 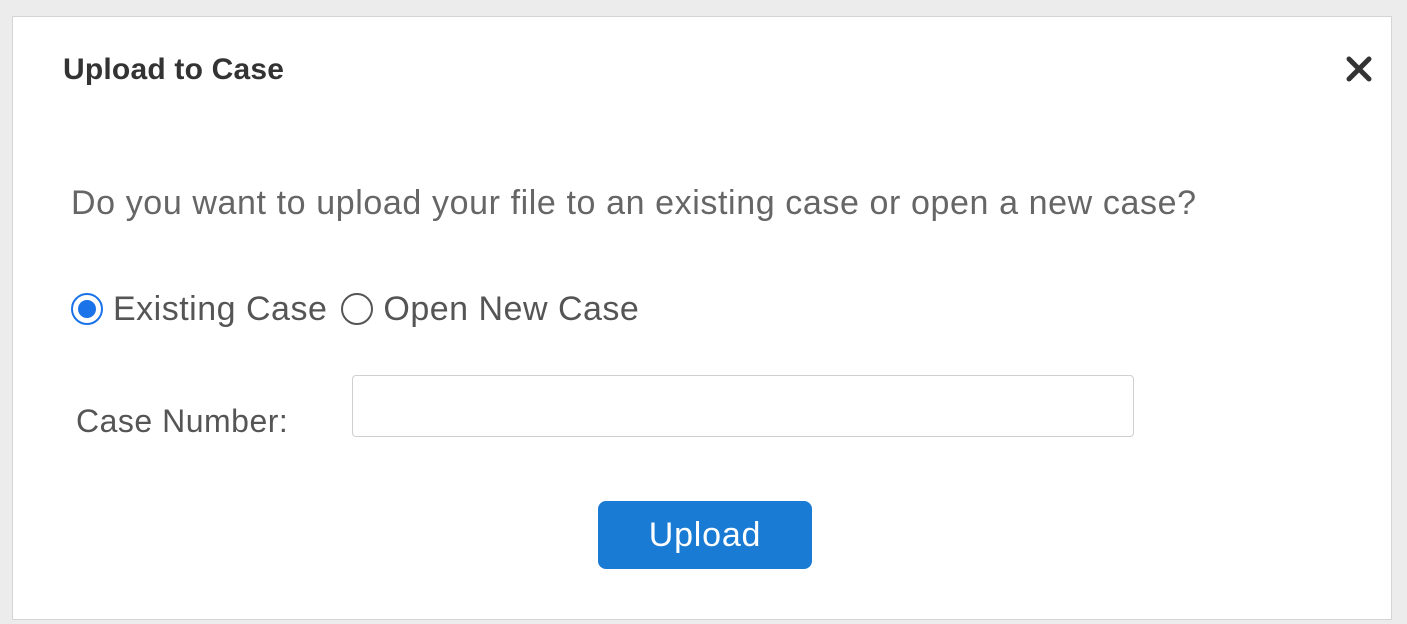 What do you see at coordinates (743, 406) in the screenshot?
I see `case-number-input` at bounding box center [743, 406].